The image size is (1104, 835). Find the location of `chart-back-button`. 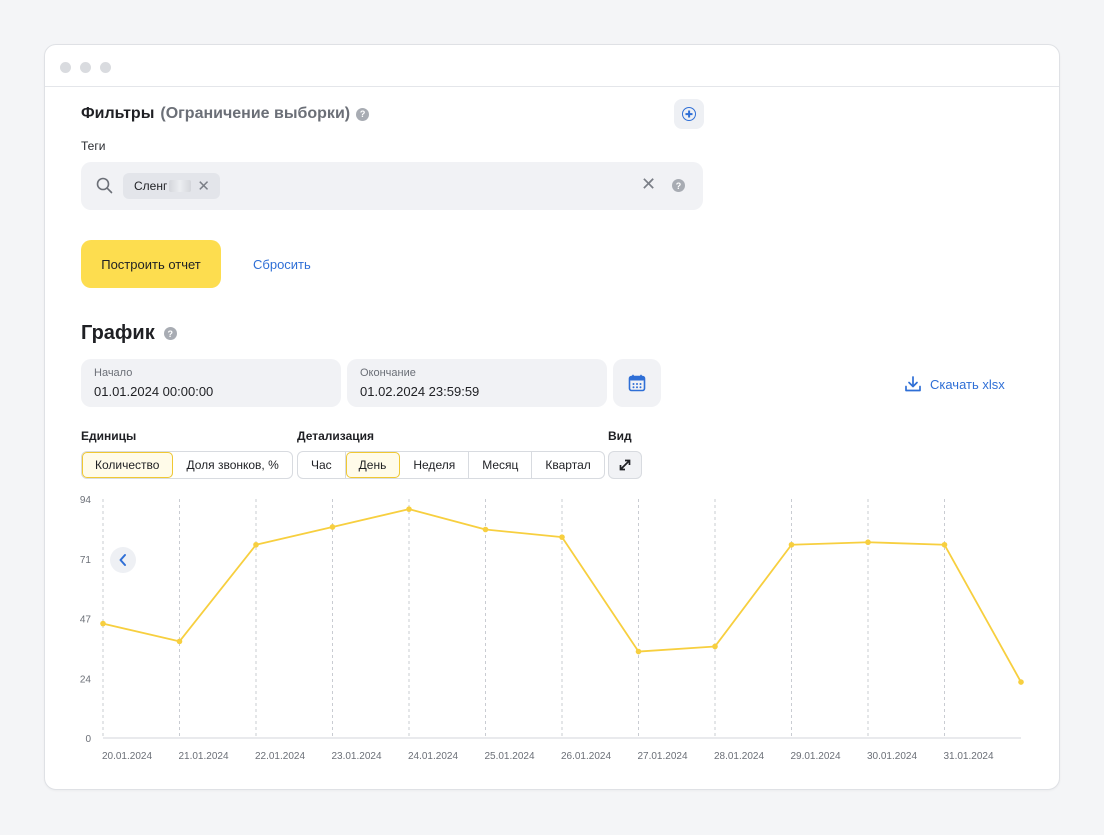

chart-back-button is located at coordinates (123, 560).